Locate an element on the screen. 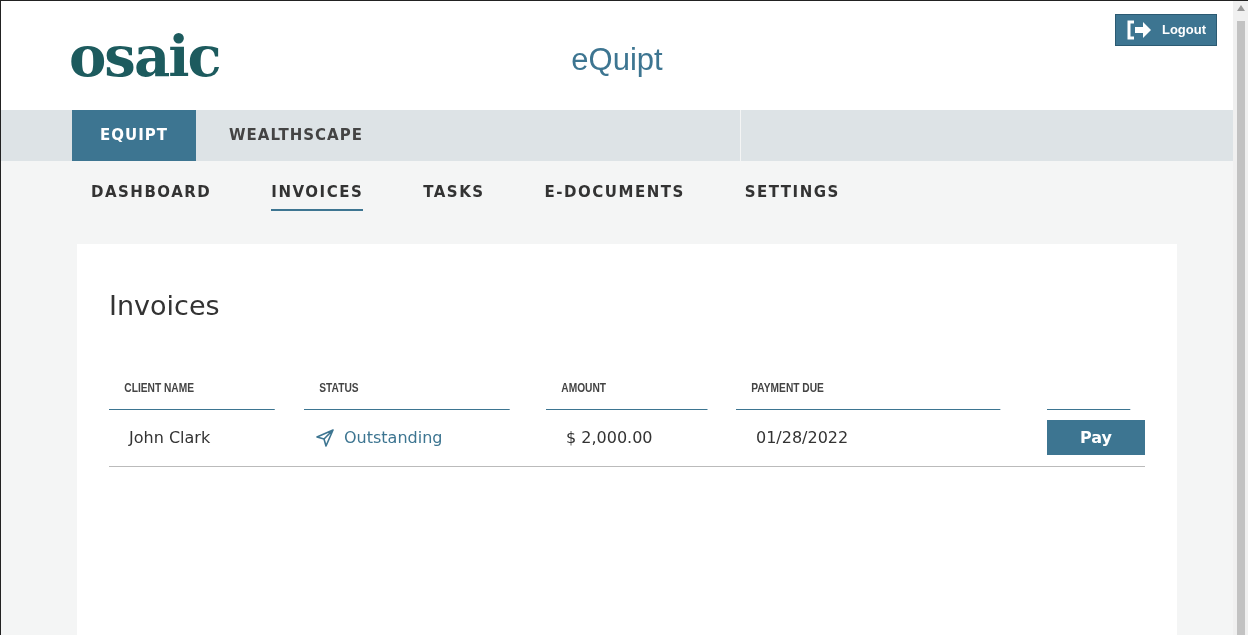 The image size is (1248, 635). nav-link: TASKS is located at coordinates (454, 193).